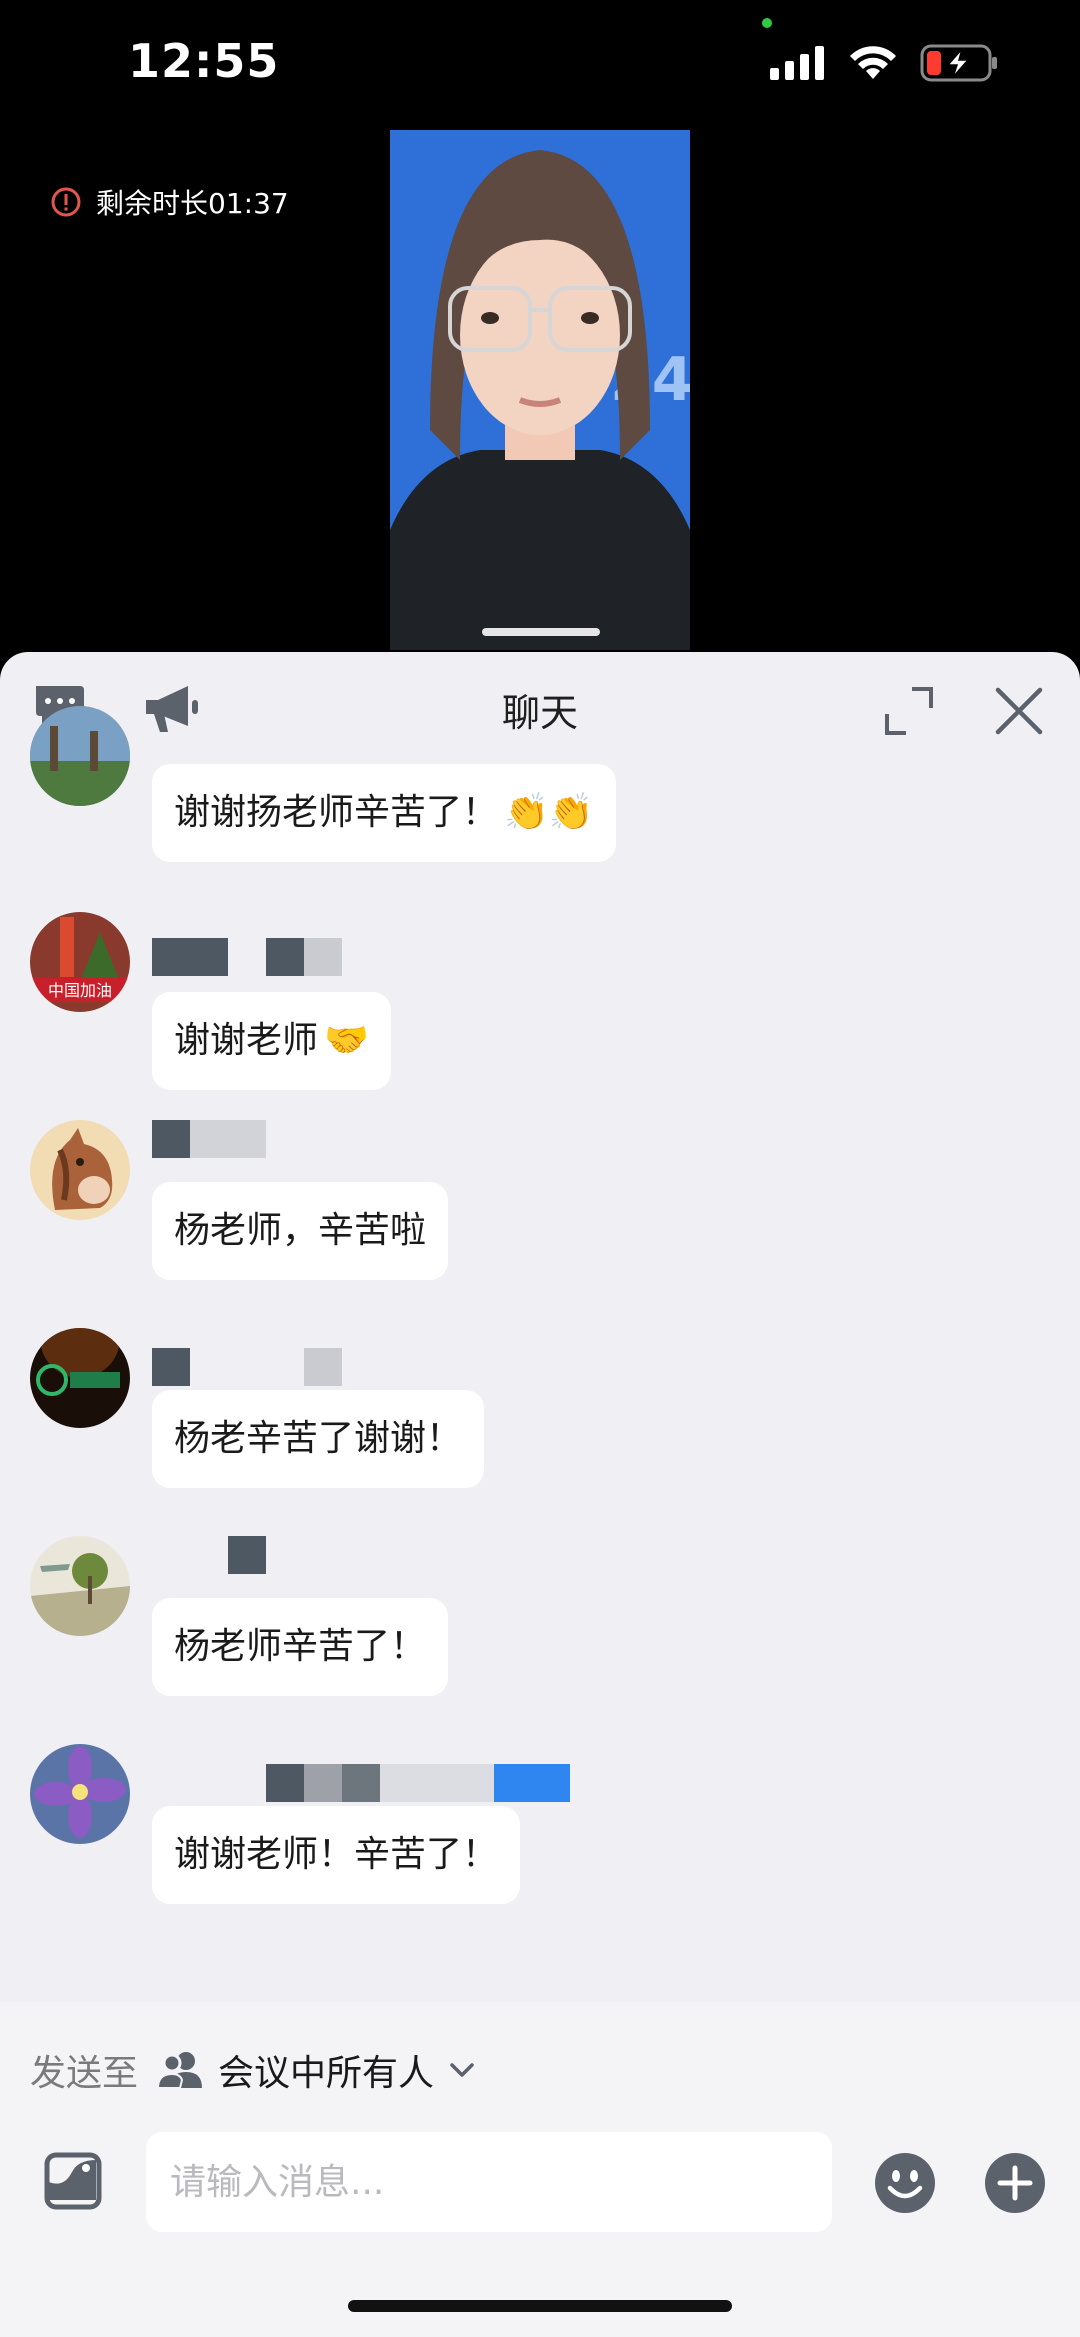  I want to click on message-bubble: 杨老师，辛苦啦, so click(300, 1231).